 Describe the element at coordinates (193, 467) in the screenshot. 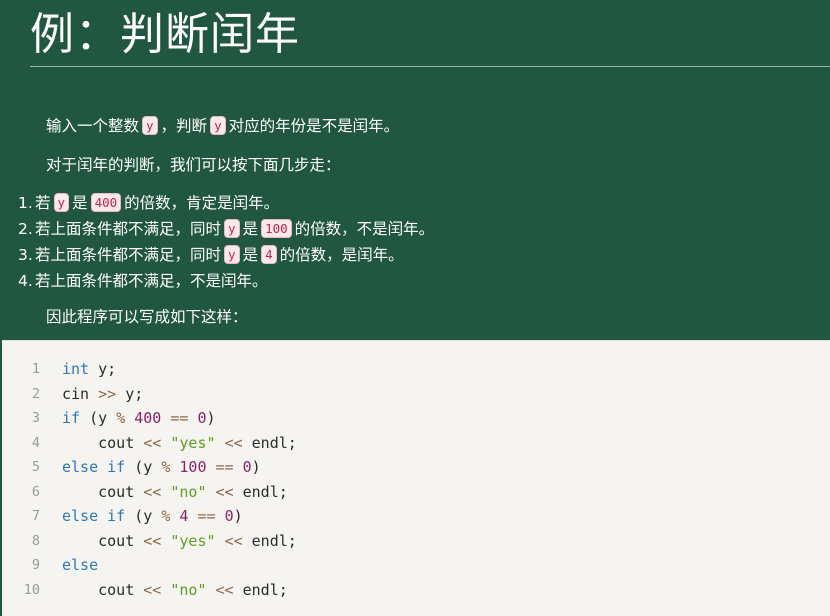

I see `code-token: 100` at that location.